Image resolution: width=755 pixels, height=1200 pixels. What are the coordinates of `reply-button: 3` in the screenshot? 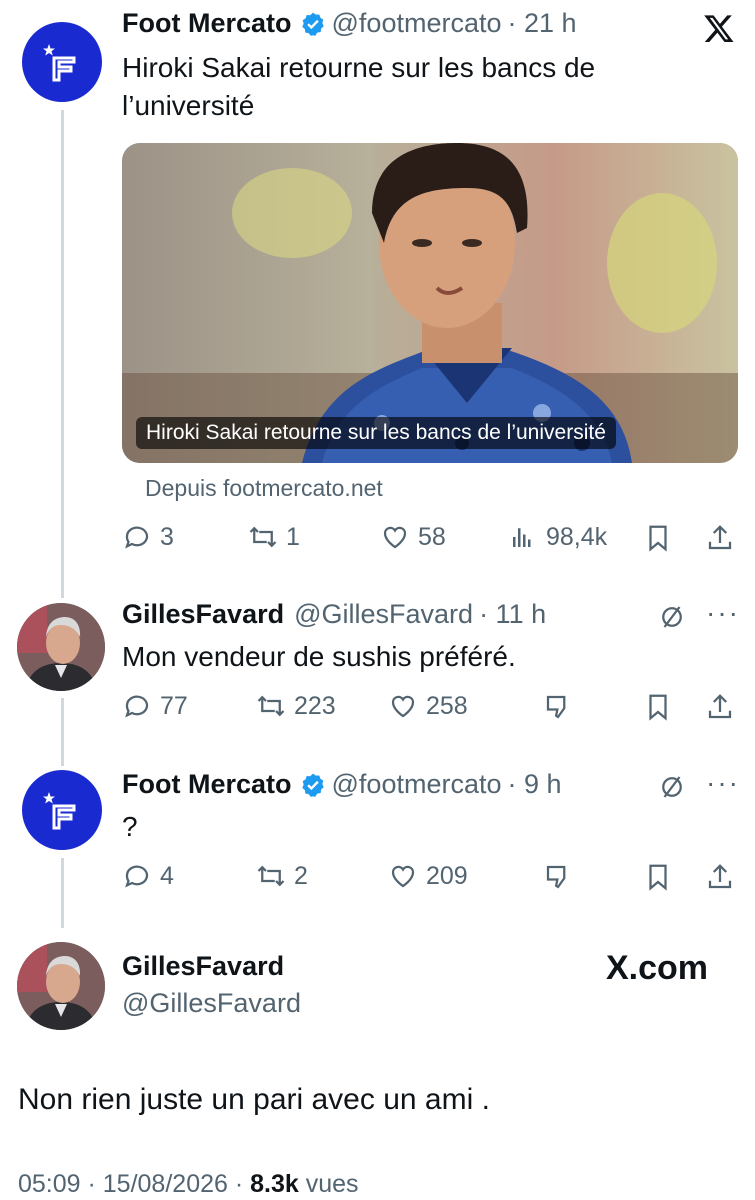 It's located at (148, 537).